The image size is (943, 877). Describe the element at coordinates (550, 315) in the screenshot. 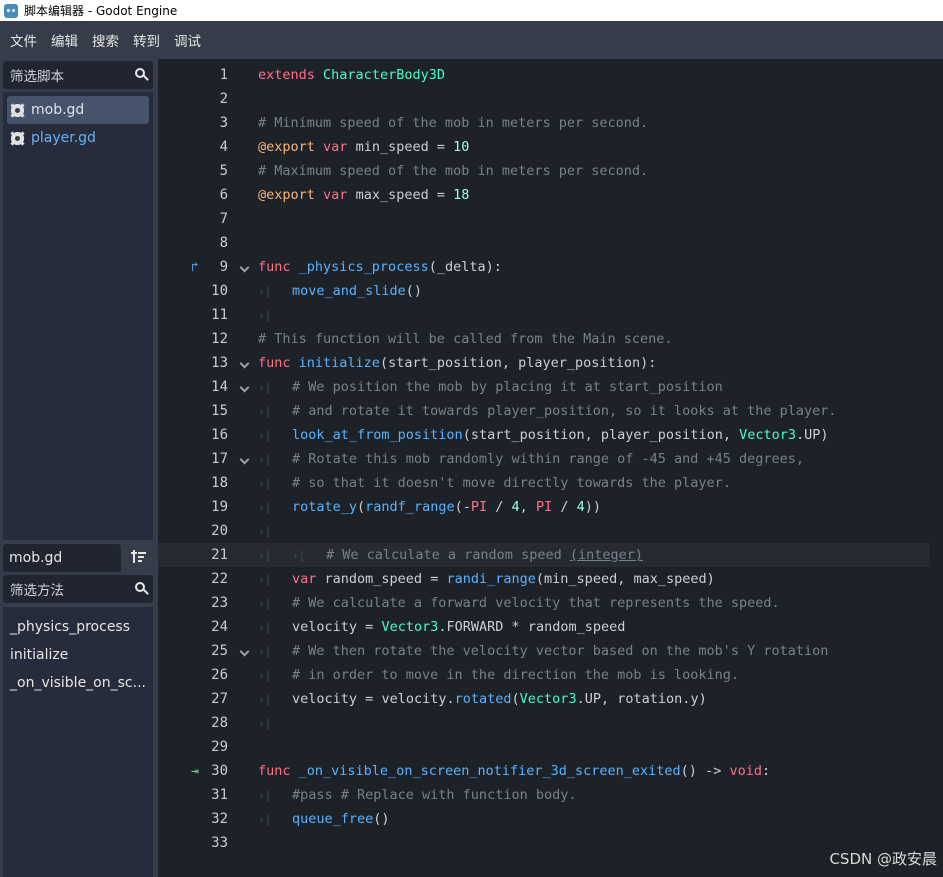

I see `code-line: 11 ›|` at that location.